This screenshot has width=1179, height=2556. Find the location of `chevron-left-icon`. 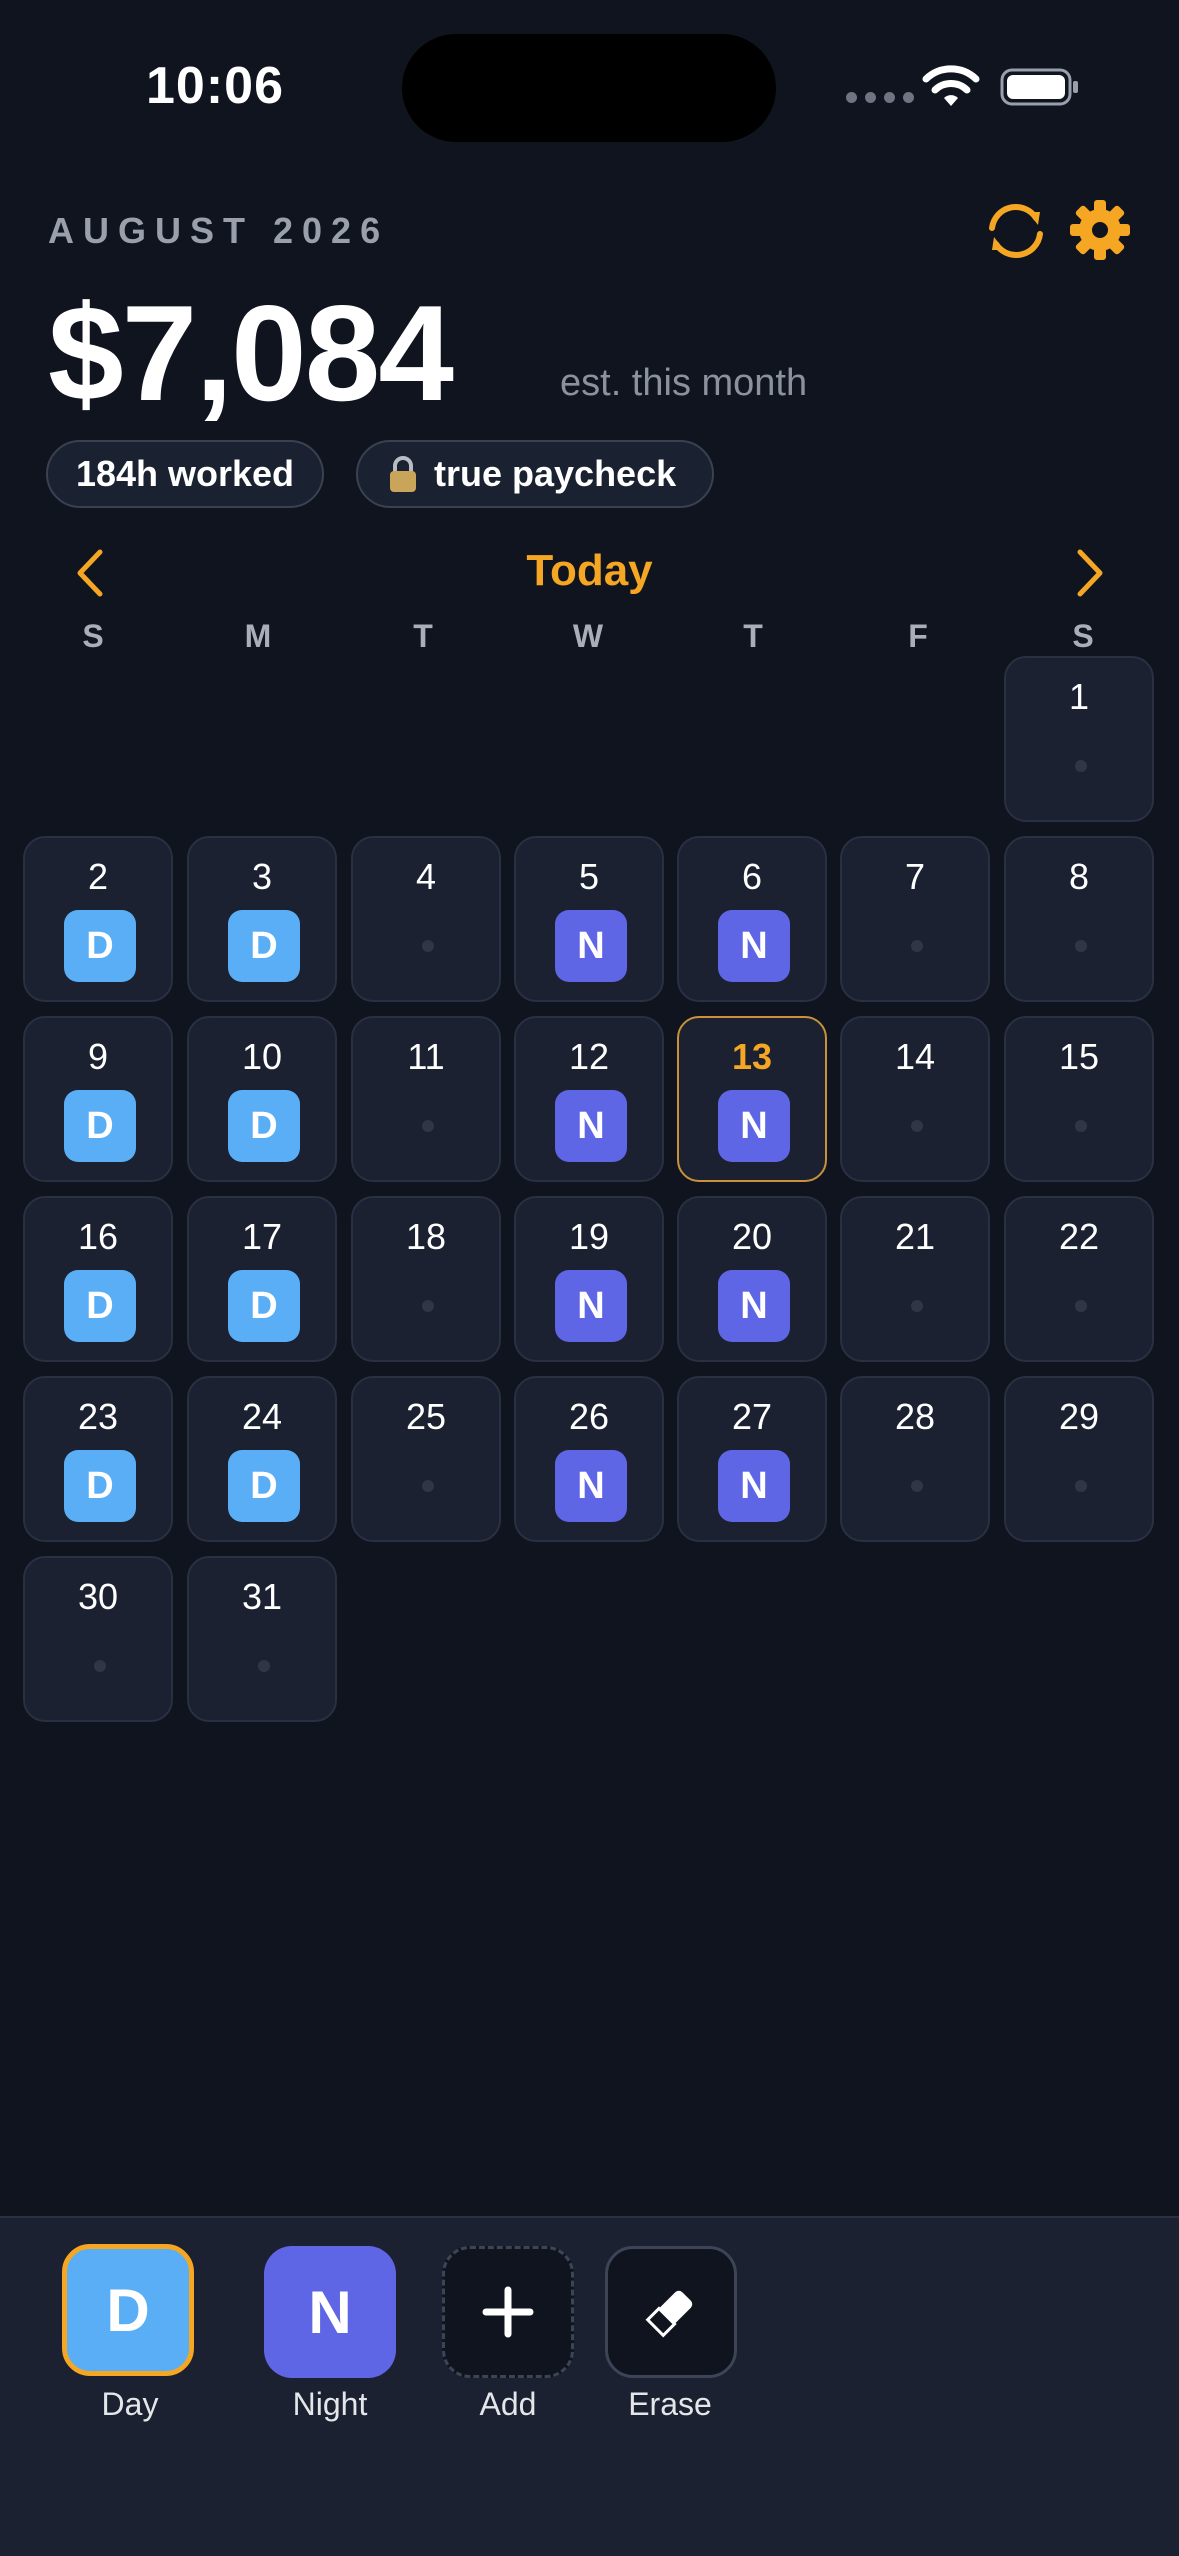

chevron-left-icon is located at coordinates (90, 573).